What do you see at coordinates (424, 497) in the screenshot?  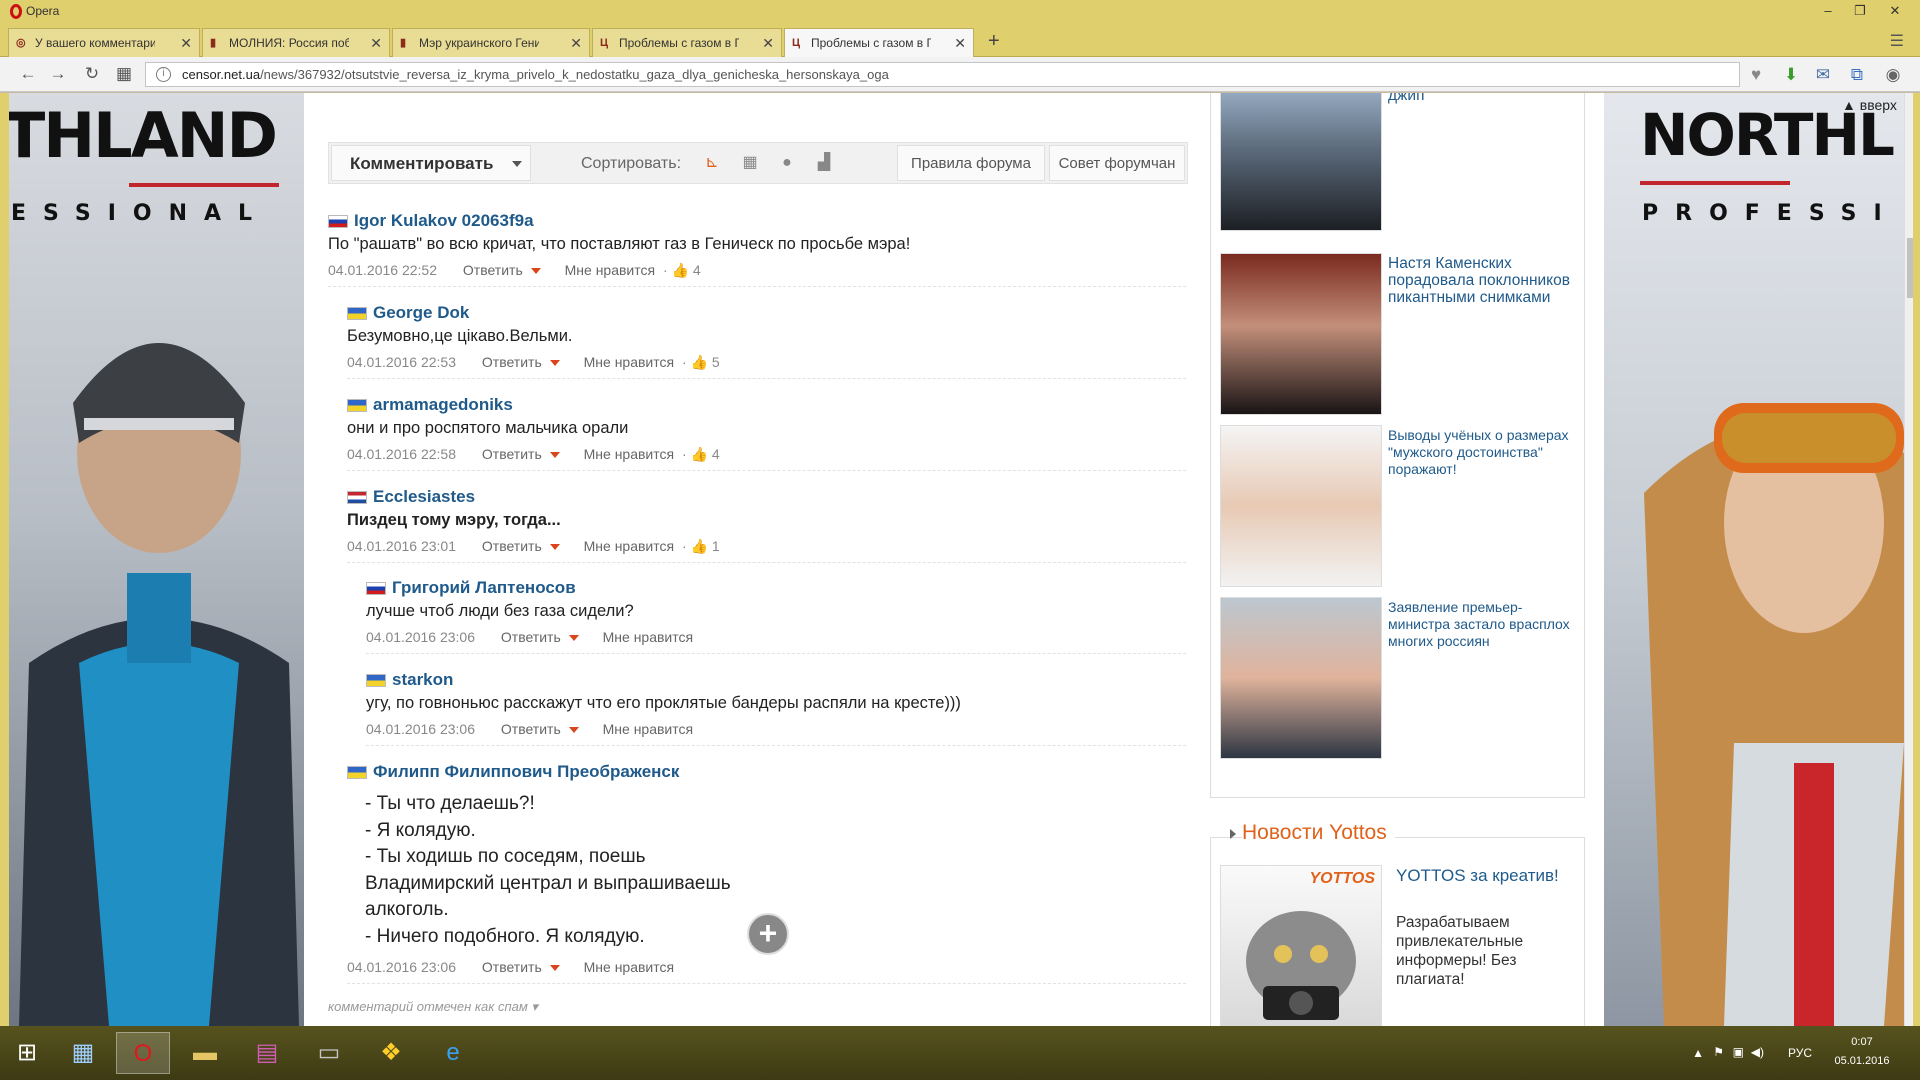 I see `comment-author: Ecclesiastes` at bounding box center [424, 497].